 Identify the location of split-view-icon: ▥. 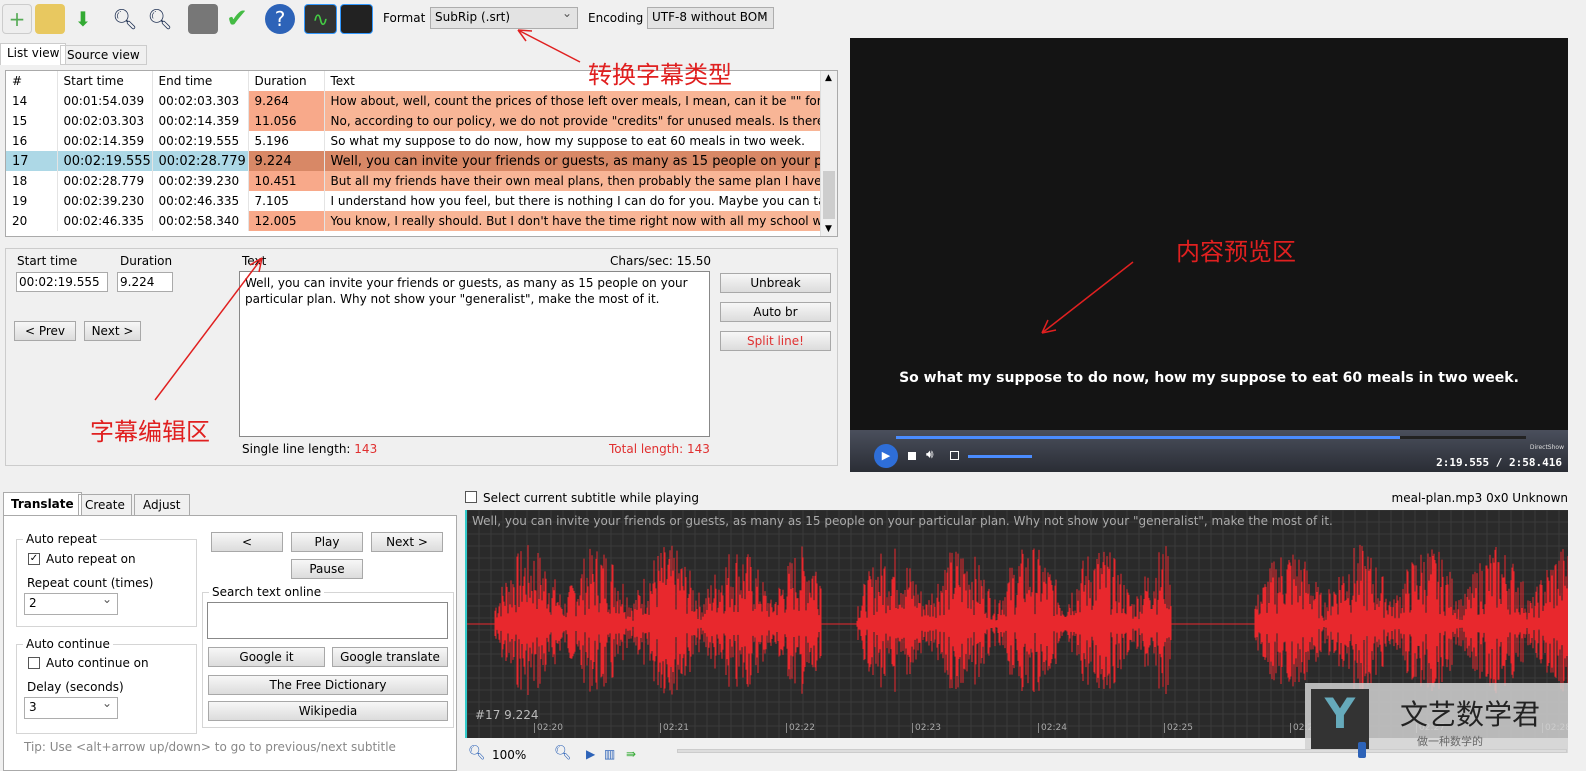
(609, 754).